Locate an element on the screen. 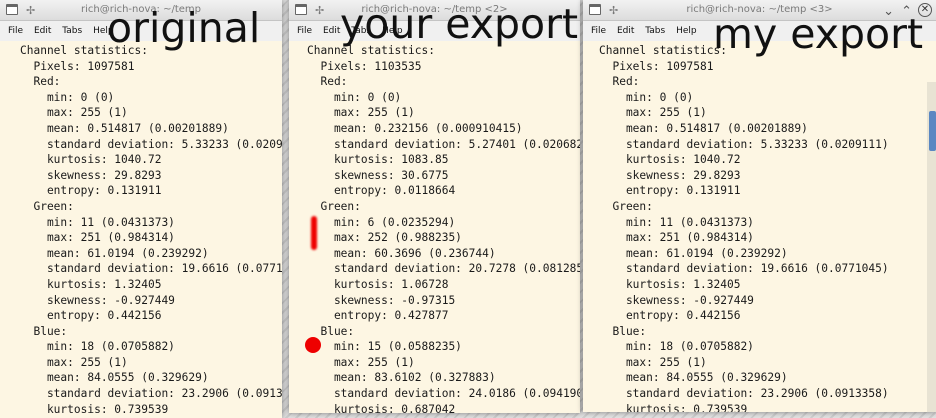 Image resolution: width=936 pixels, height=418 pixels. maximize-icon: ⌃ is located at coordinates (906, 12).